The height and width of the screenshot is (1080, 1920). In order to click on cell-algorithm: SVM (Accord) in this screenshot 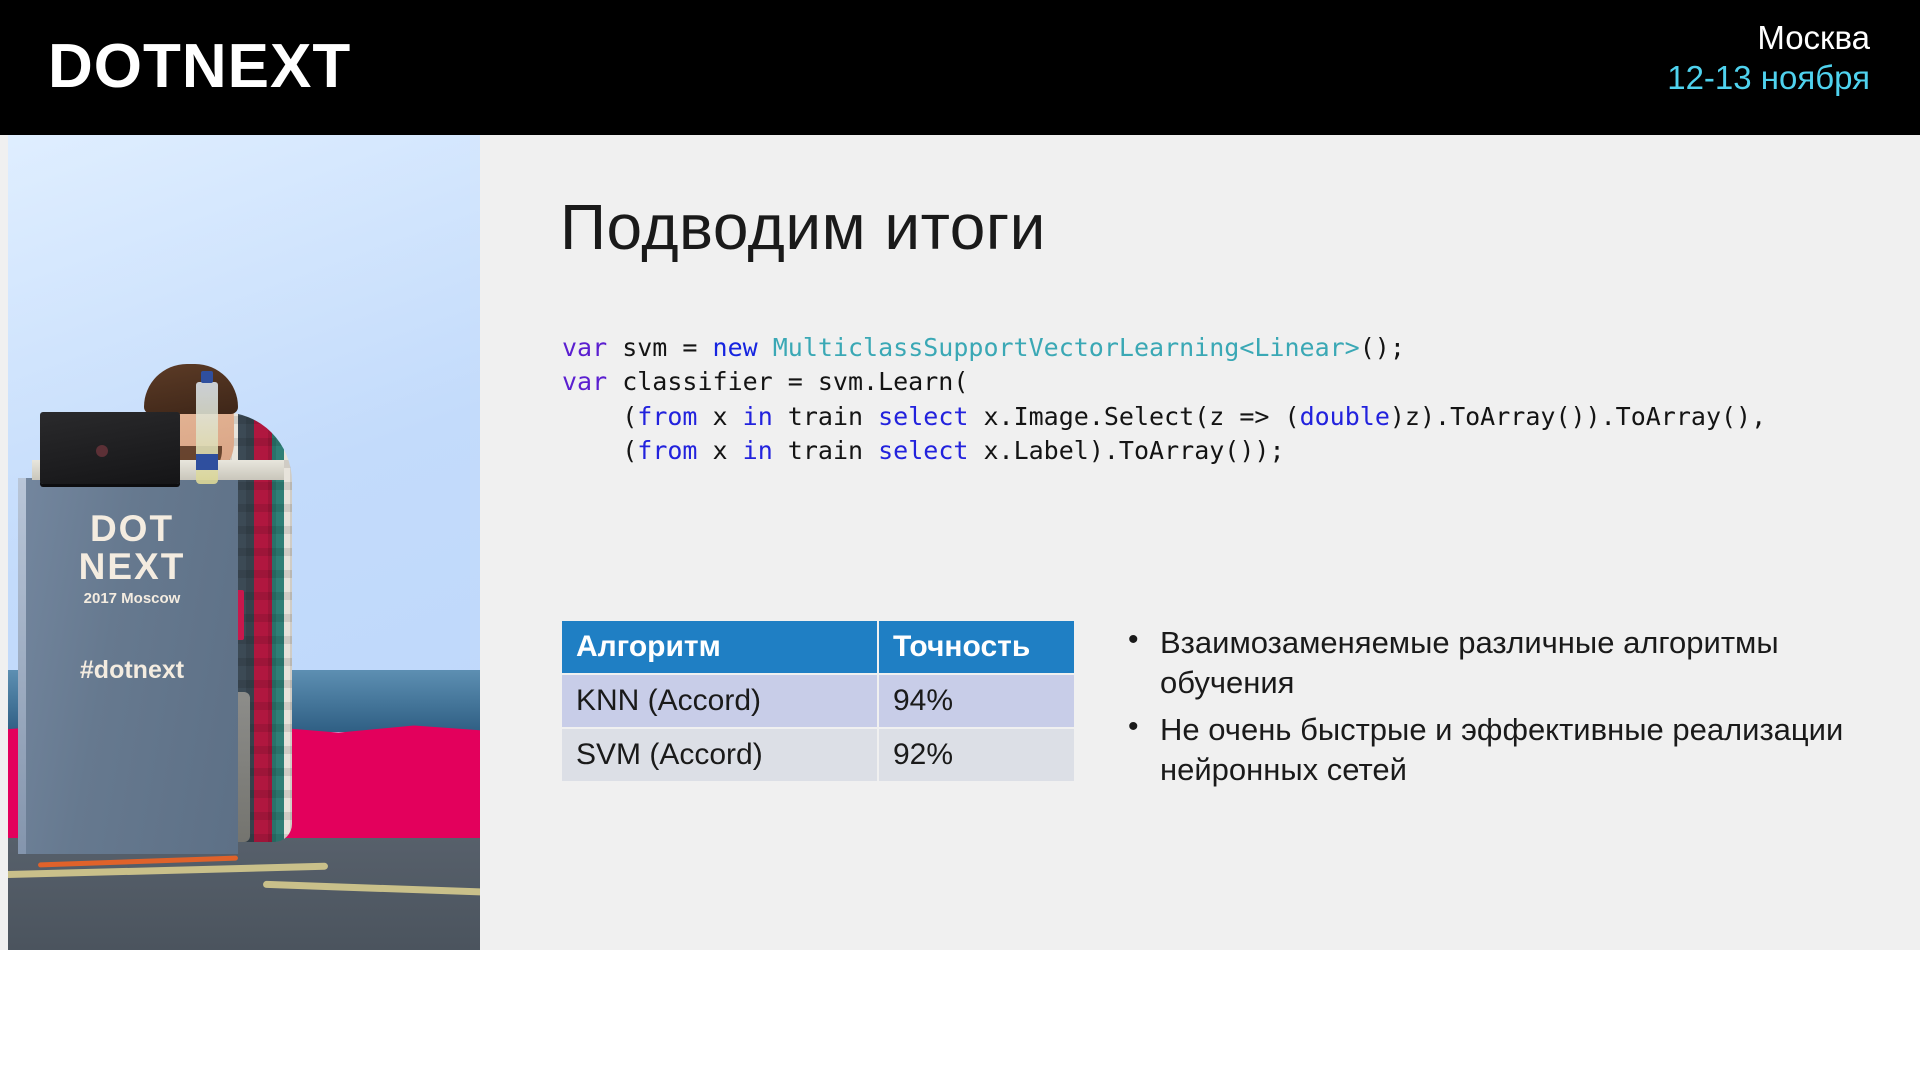, I will do `click(720, 754)`.